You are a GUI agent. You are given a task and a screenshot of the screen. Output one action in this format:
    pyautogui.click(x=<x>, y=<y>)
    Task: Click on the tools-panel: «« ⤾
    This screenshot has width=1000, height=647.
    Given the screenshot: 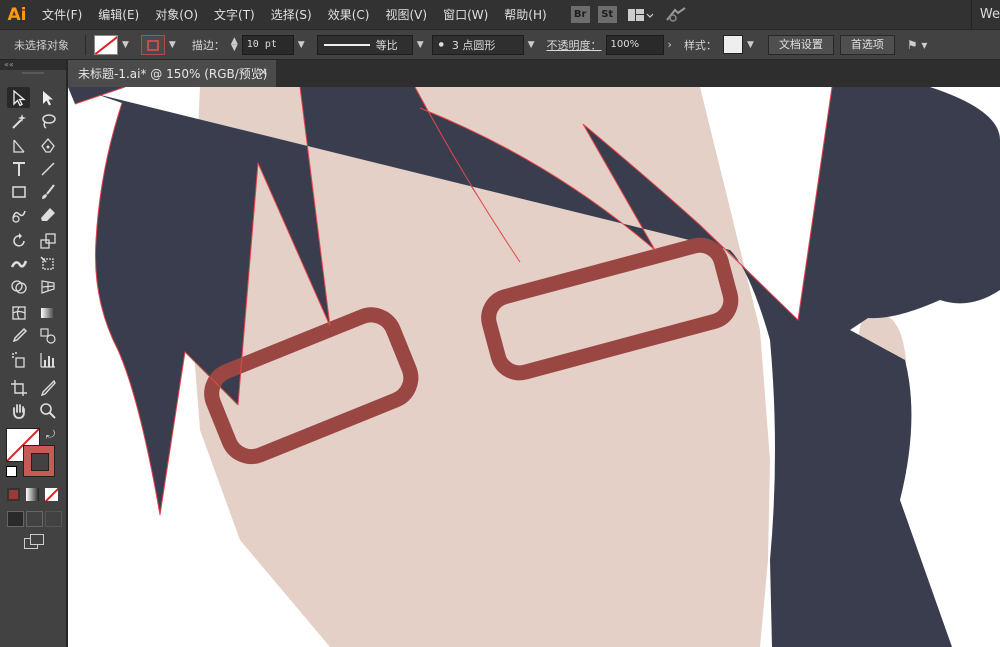 What is the action you would take?
    pyautogui.click(x=34, y=353)
    